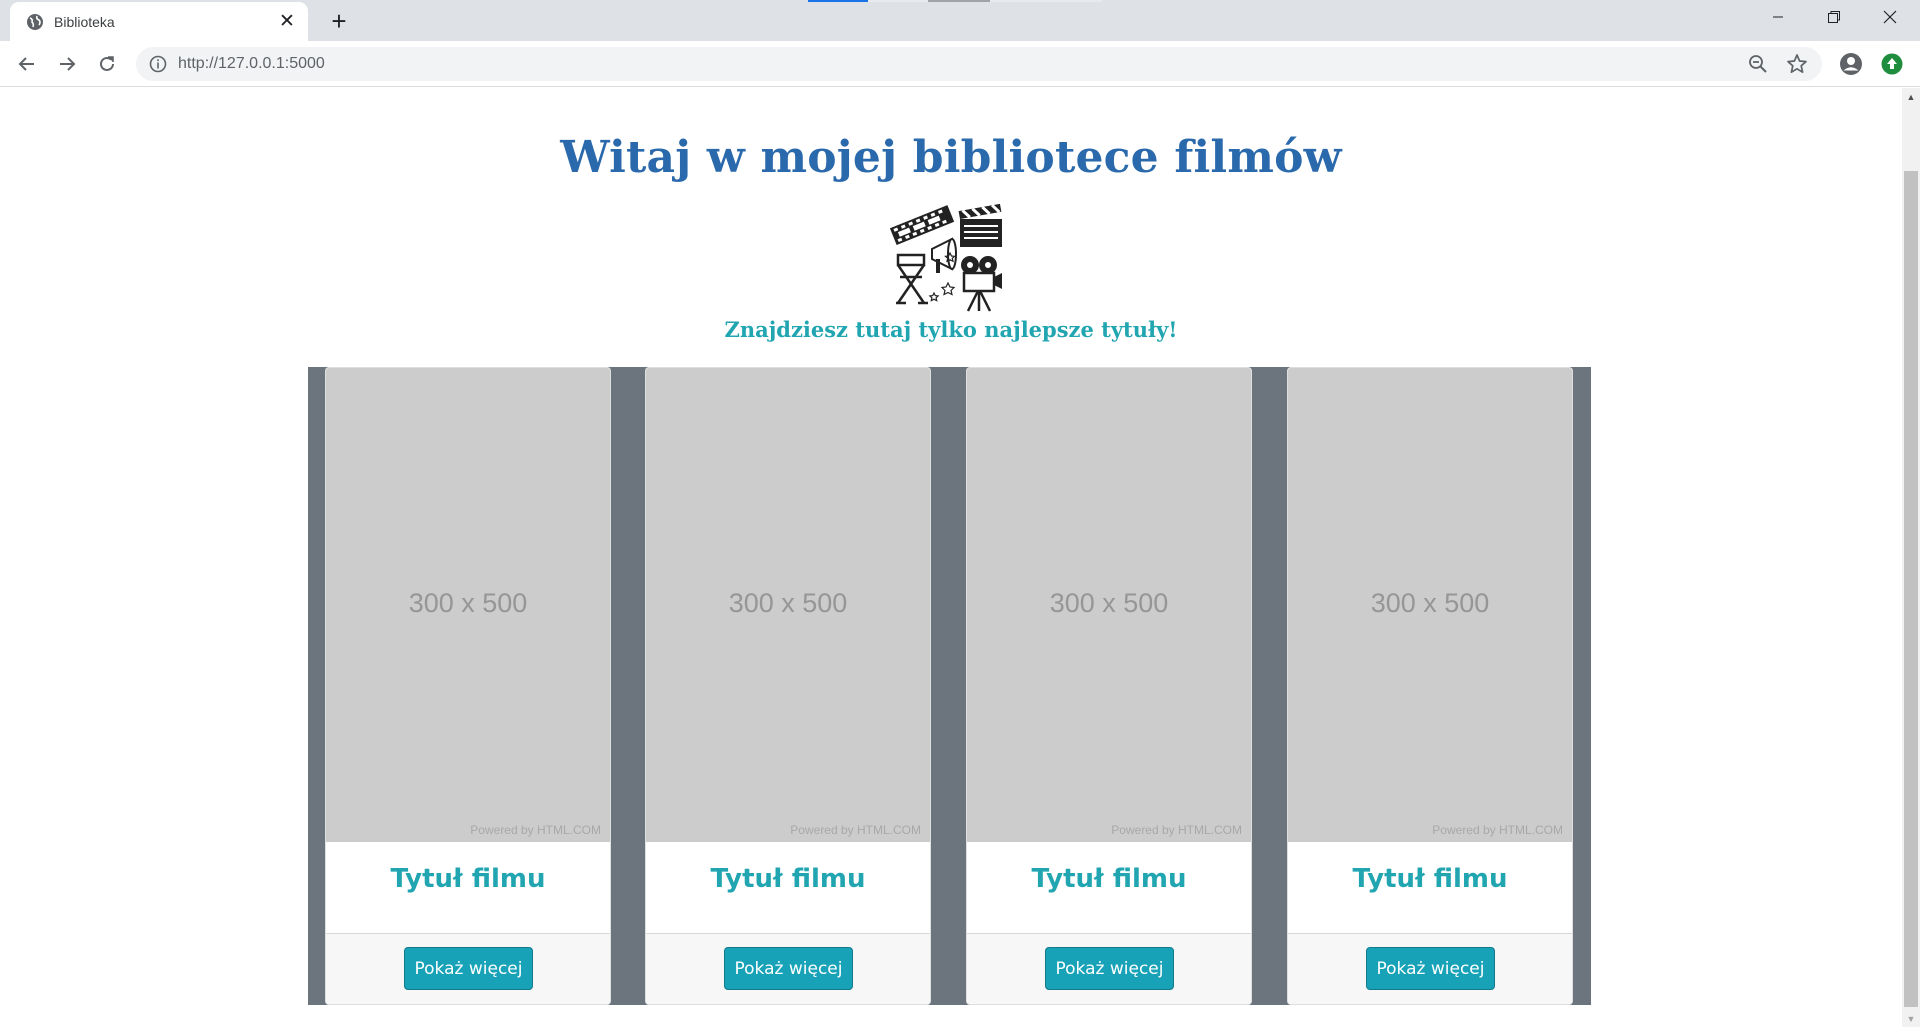 This screenshot has height=1027, width=1920. I want to click on new-tab-button: +, so click(339, 21).